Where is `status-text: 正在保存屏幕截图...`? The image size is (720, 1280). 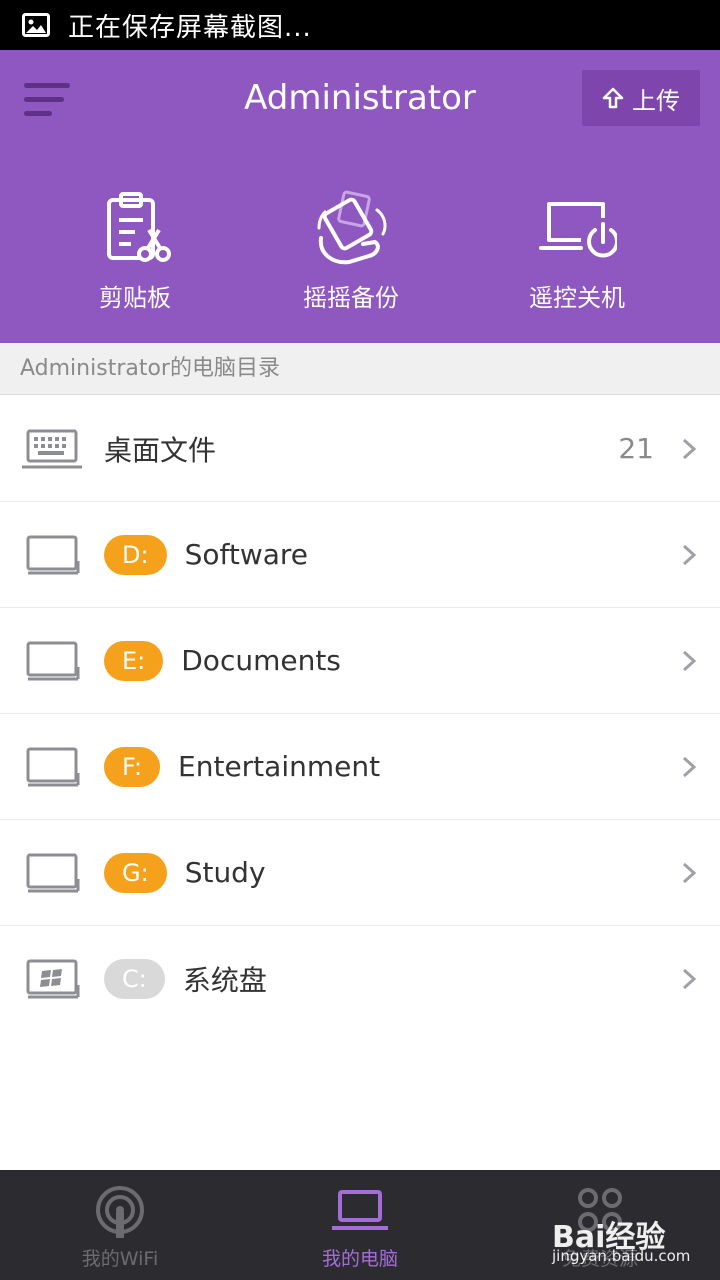 status-text: 正在保存屏幕截图... is located at coordinates (190, 27).